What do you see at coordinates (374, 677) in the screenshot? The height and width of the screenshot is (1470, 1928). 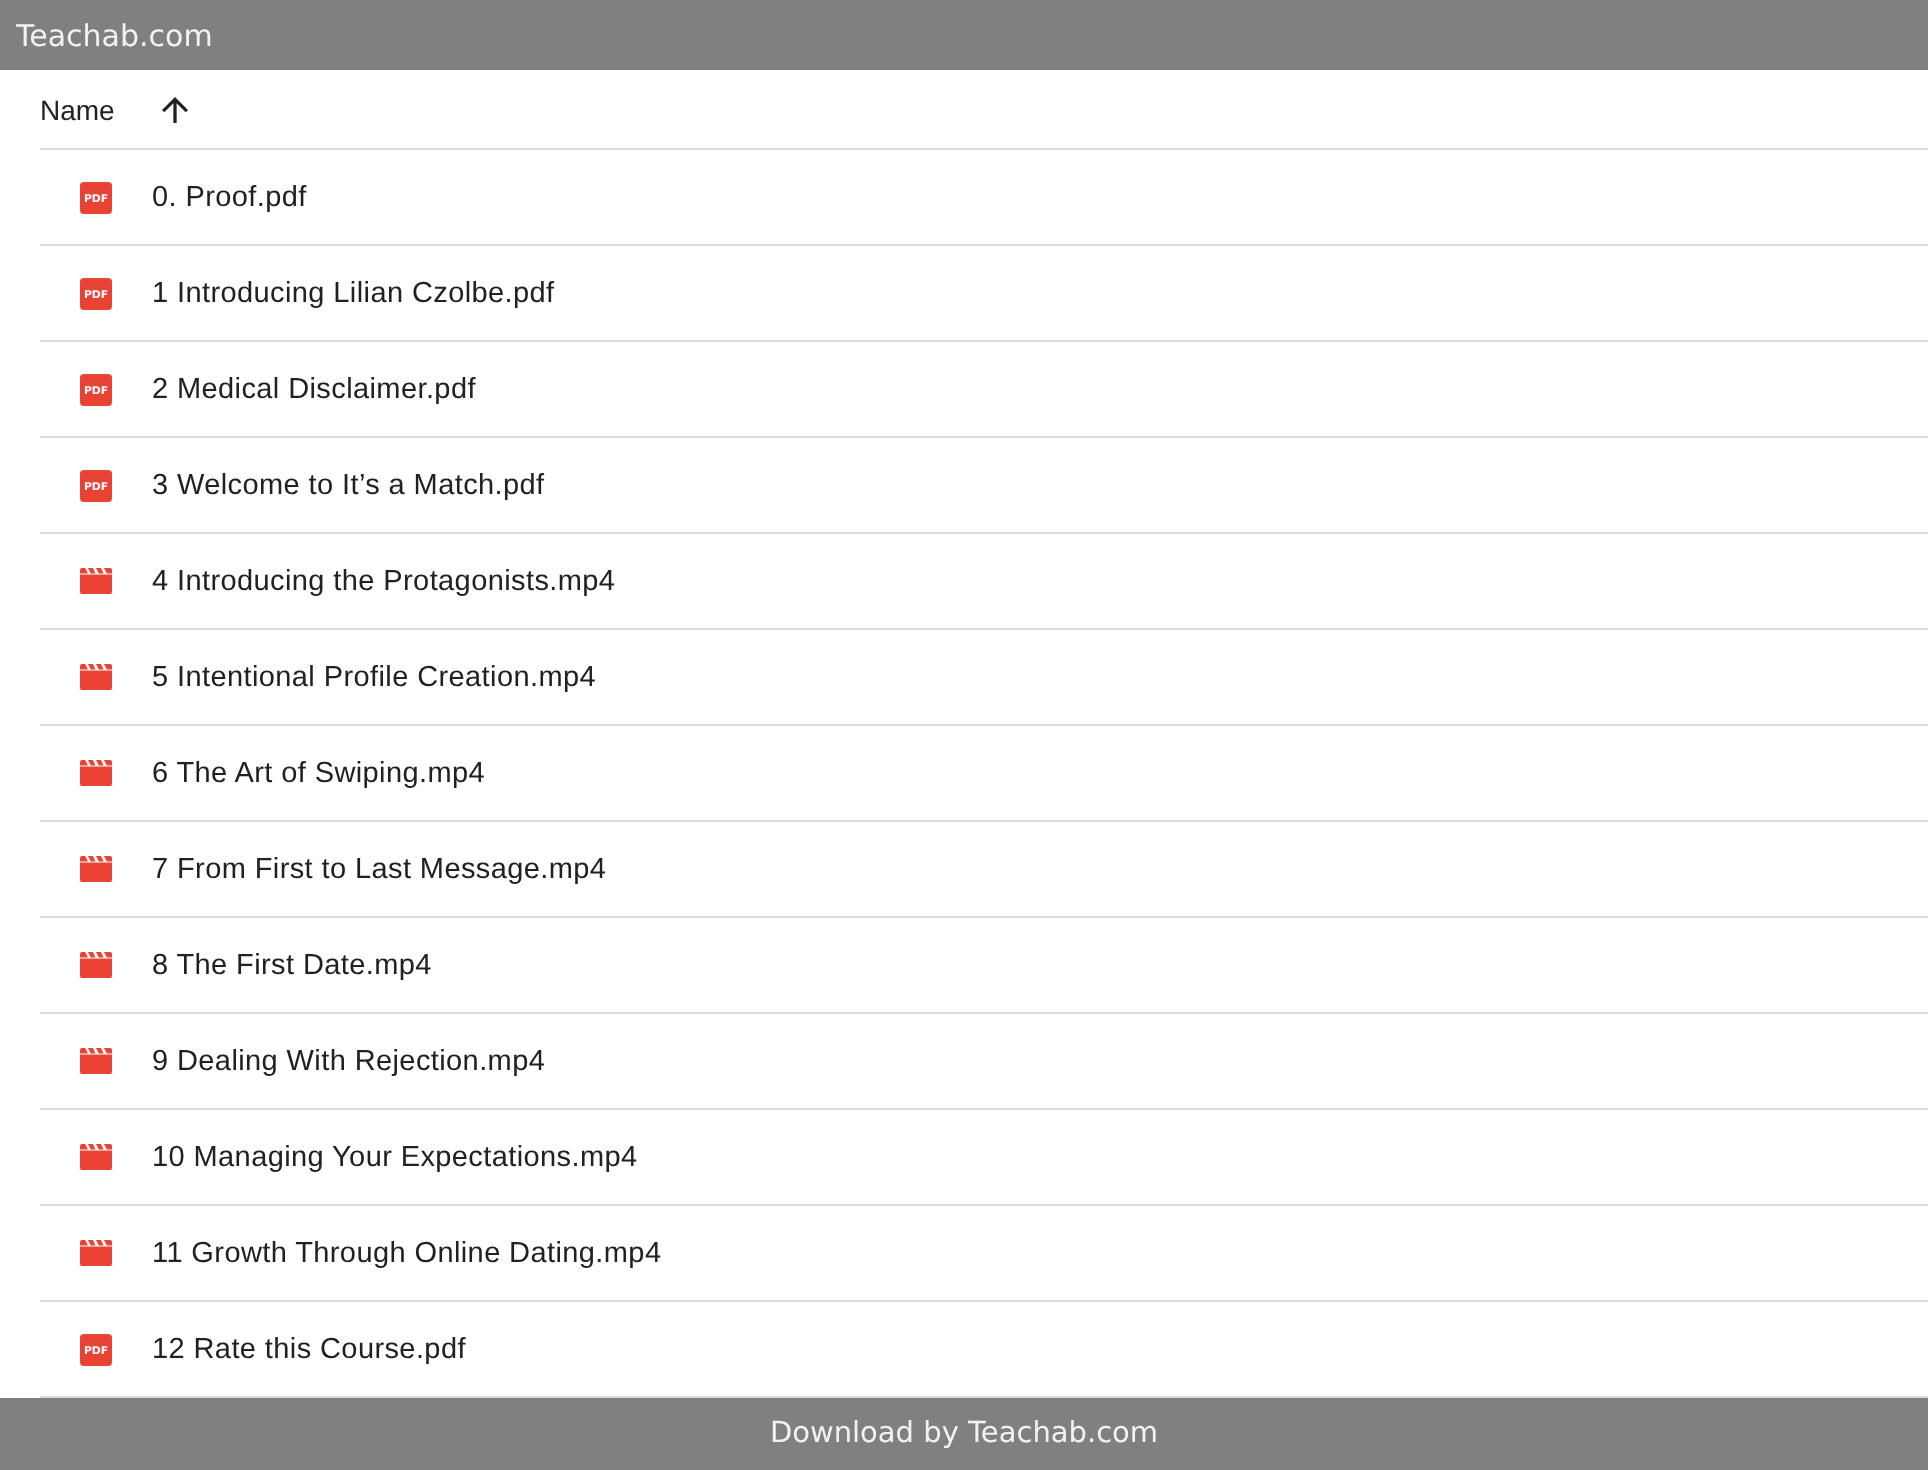 I see `file-name: 5 Intentional Profile Creation.mp4` at bounding box center [374, 677].